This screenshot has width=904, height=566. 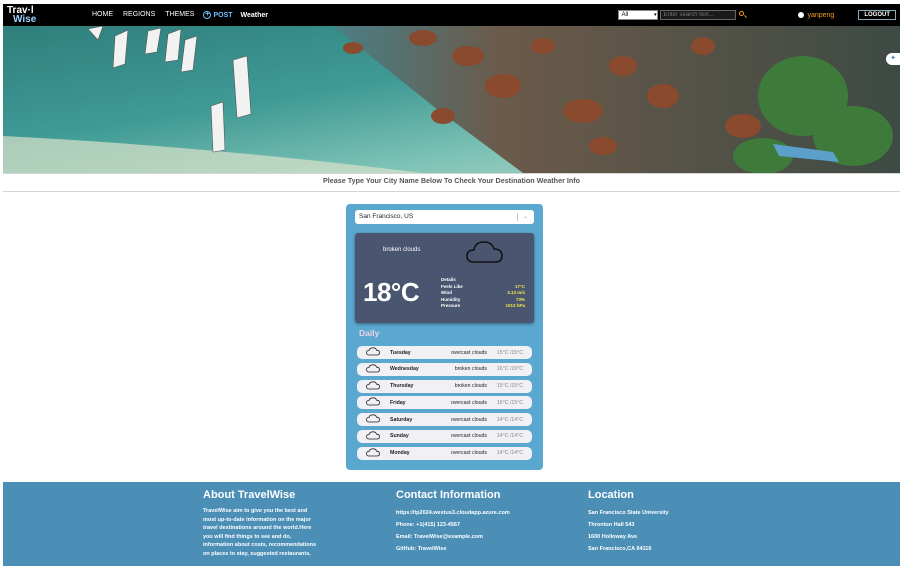 I want to click on forecast-item: Saturday overcast clouds 14°C /14°C, so click(x=444, y=420).